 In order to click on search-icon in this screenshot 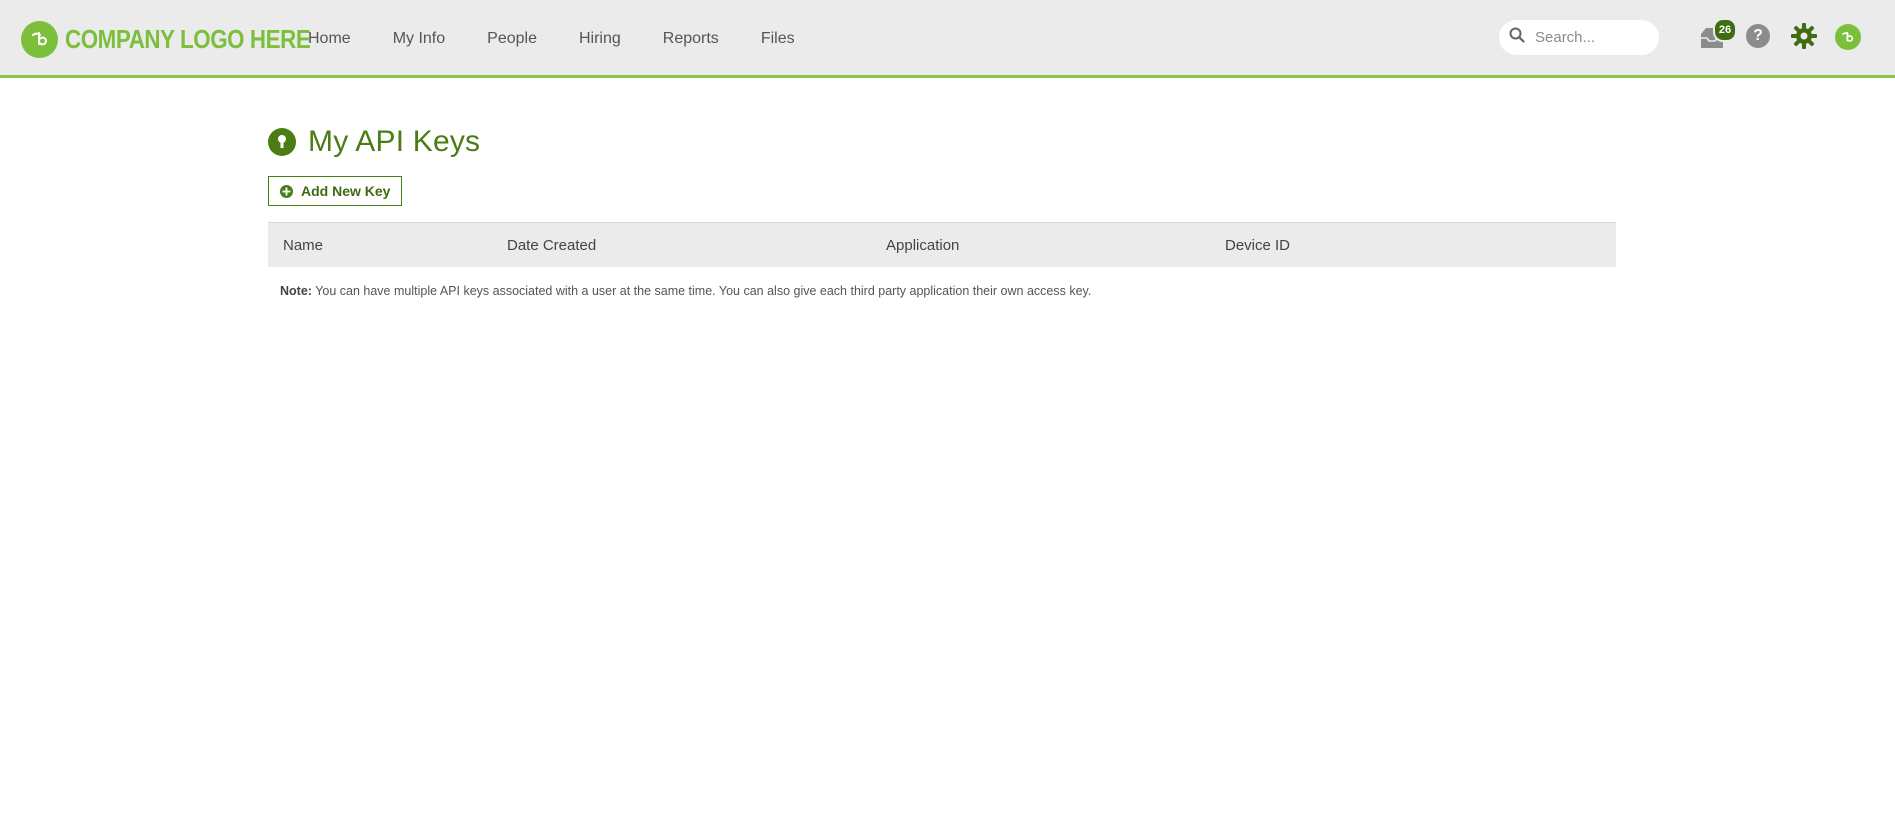, I will do `click(1517, 37)`.